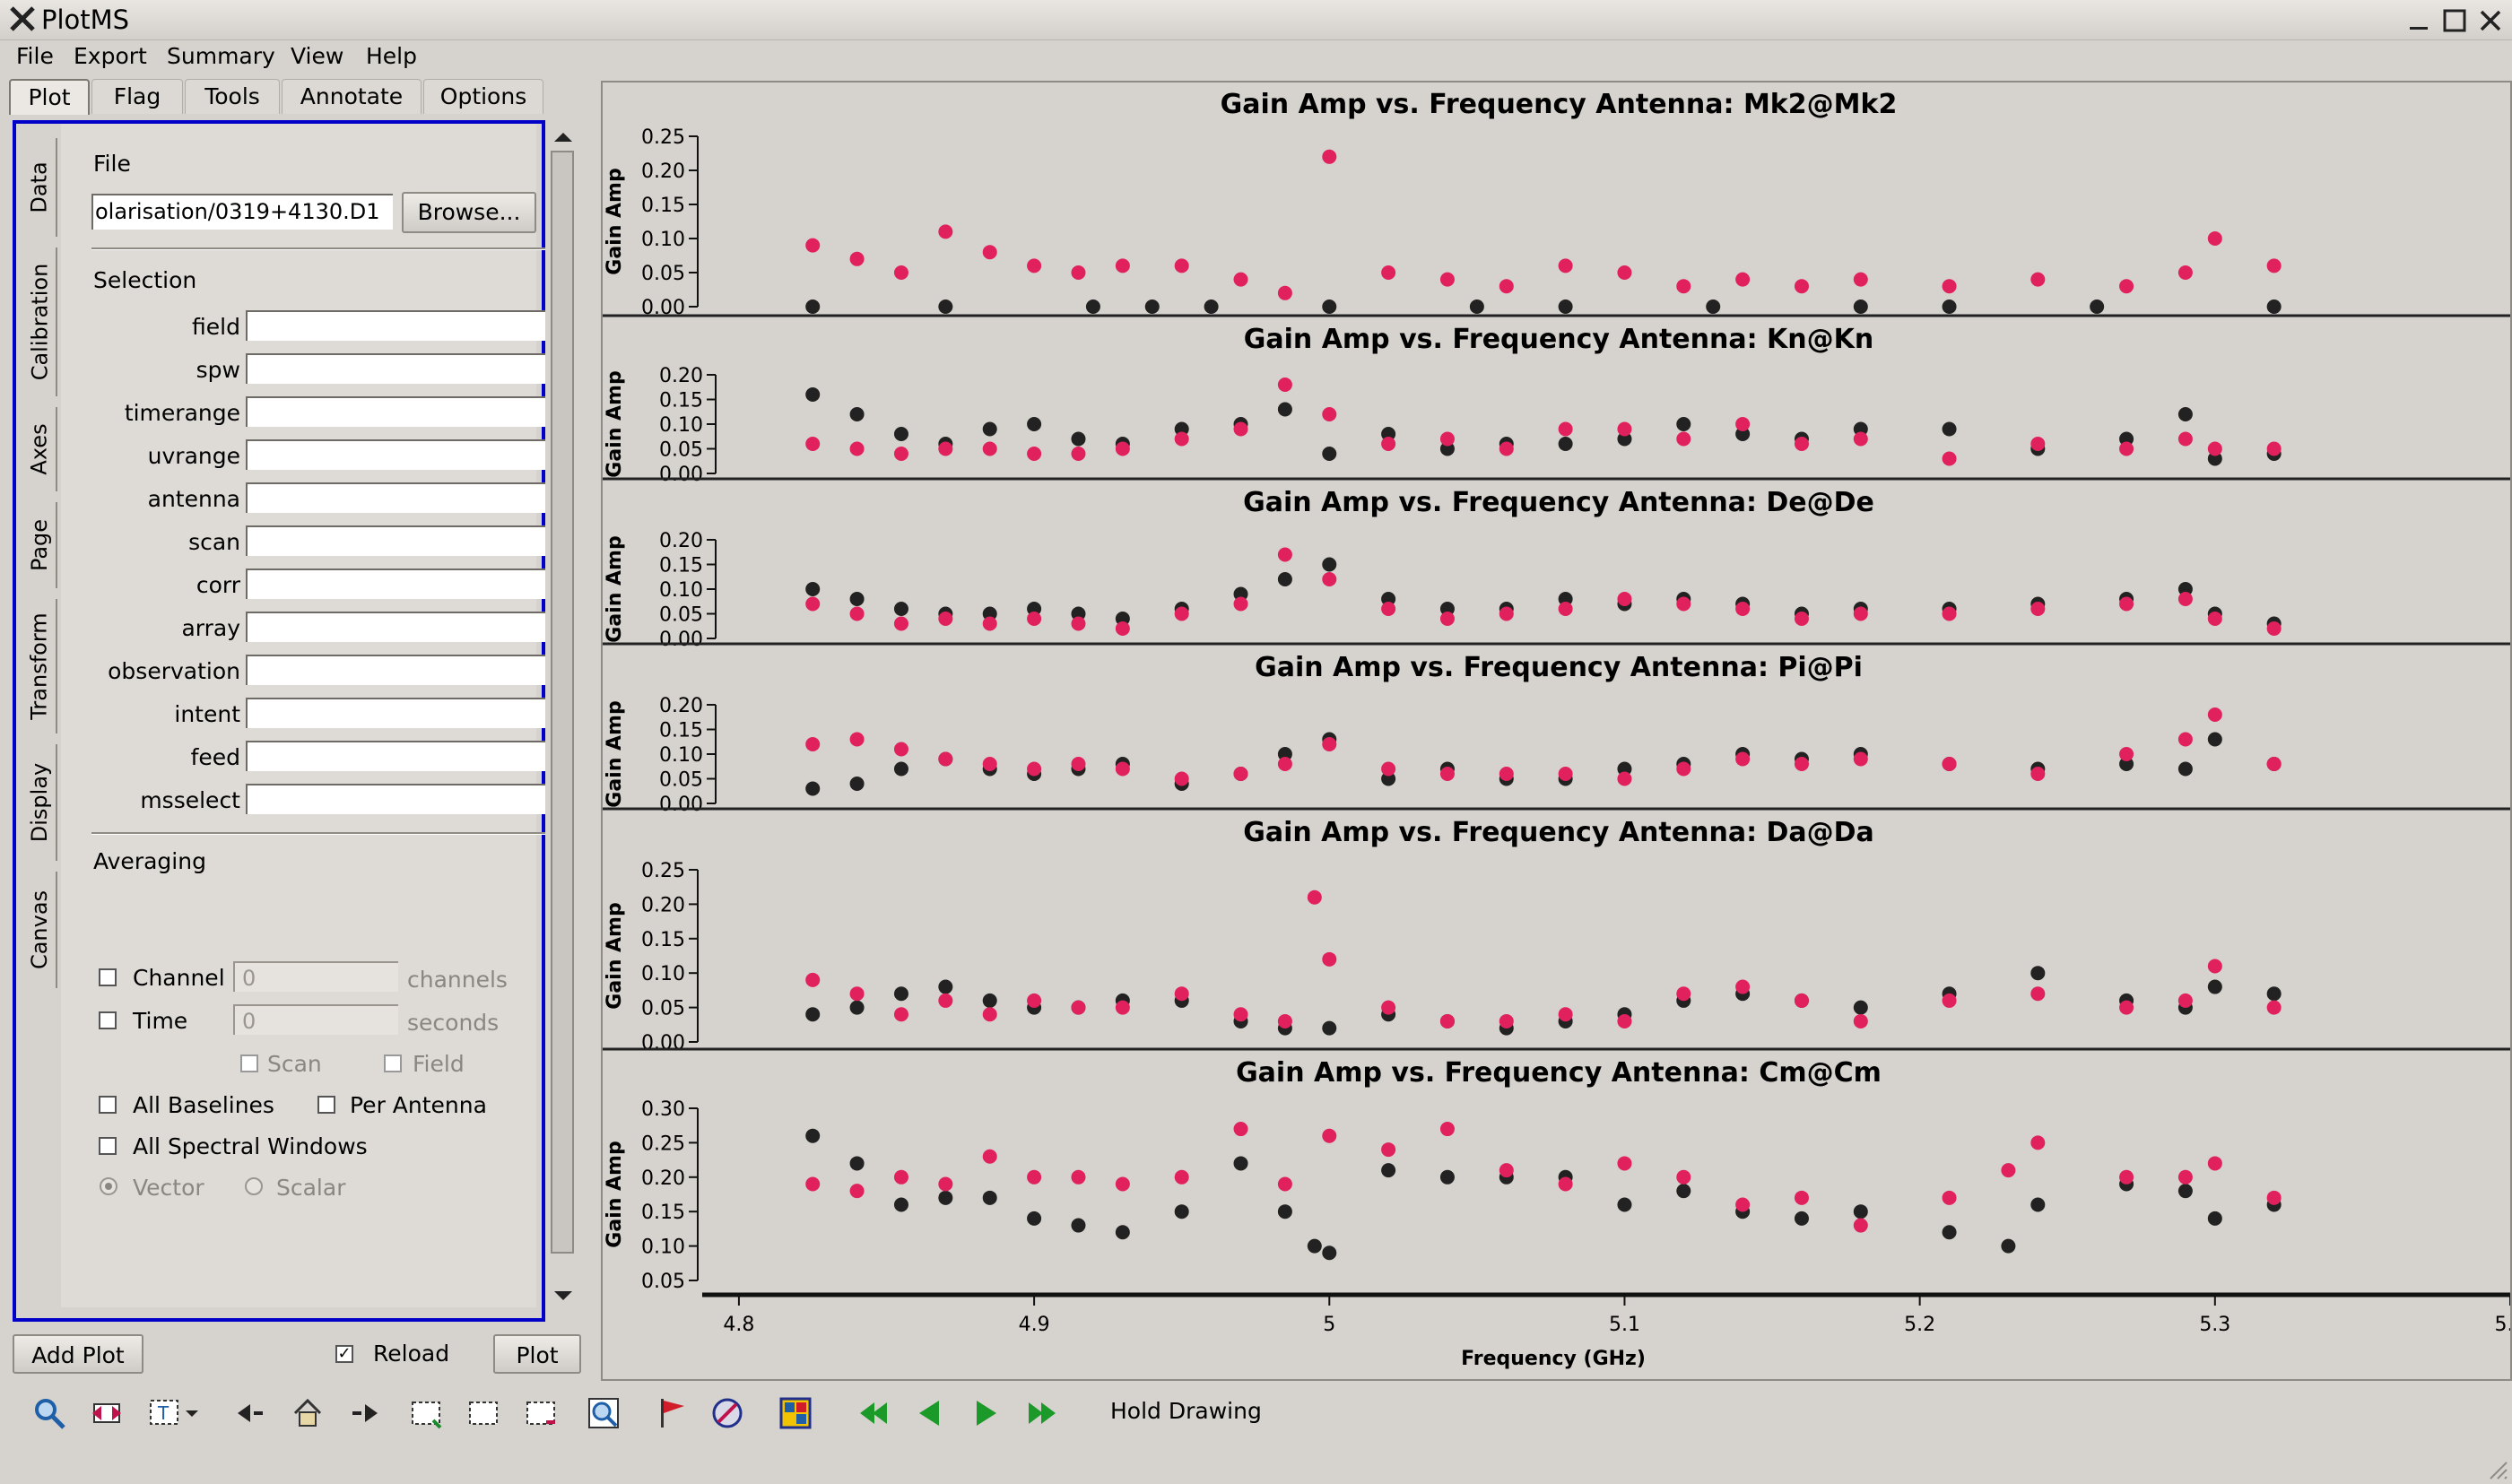  I want to click on iter-next-icon, so click(985, 1414).